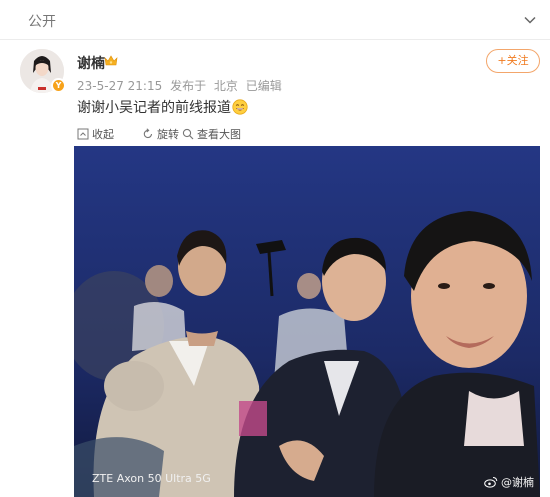 This screenshot has height=497, width=550. What do you see at coordinates (154, 108) in the screenshot?
I see `post-text-body: 谢谢小吴记者的前线报道` at bounding box center [154, 108].